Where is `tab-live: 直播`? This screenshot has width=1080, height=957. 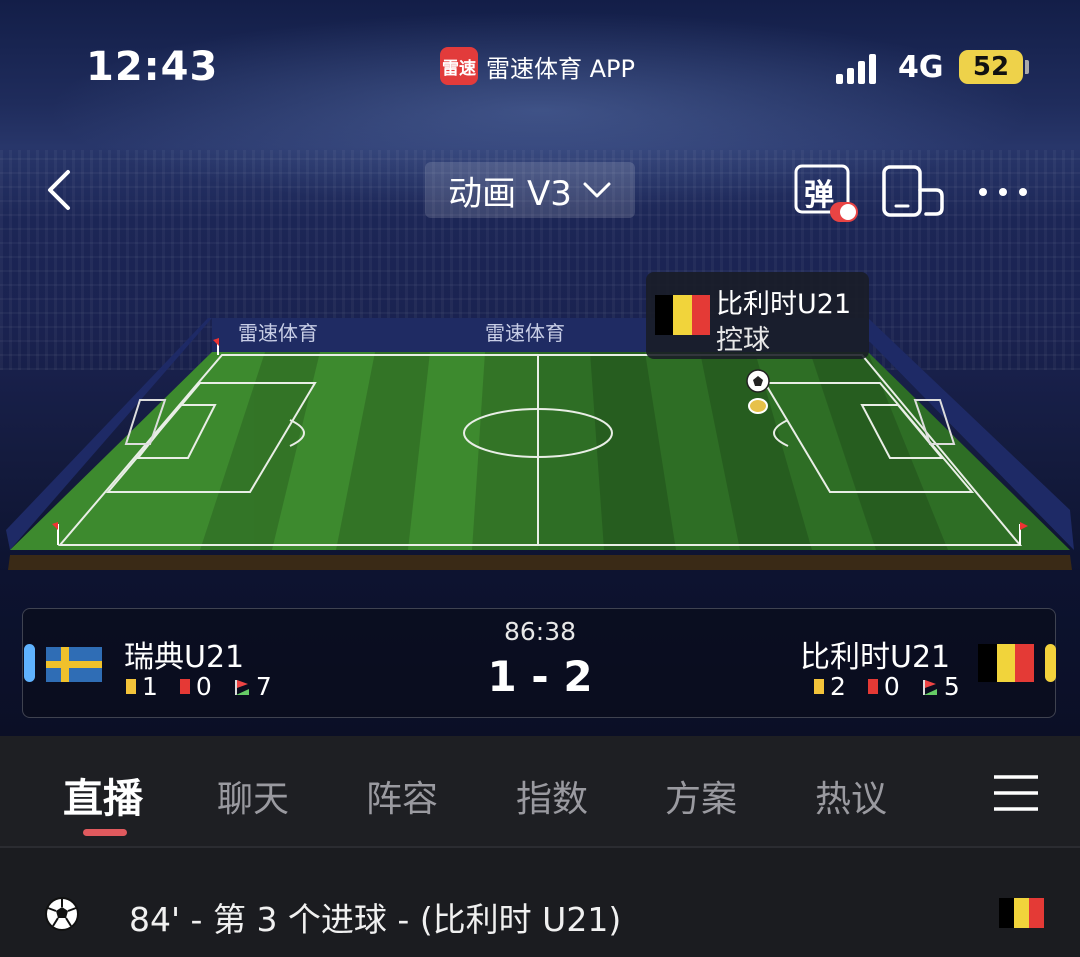 tab-live: 直播 is located at coordinates (103, 795).